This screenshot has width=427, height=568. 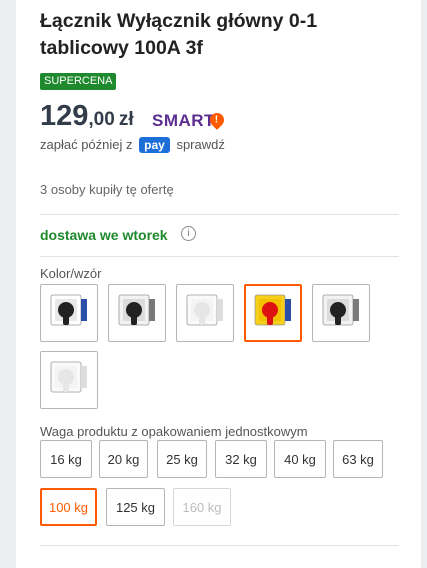 I want to click on page-right-gutter, so click(x=424, y=284).